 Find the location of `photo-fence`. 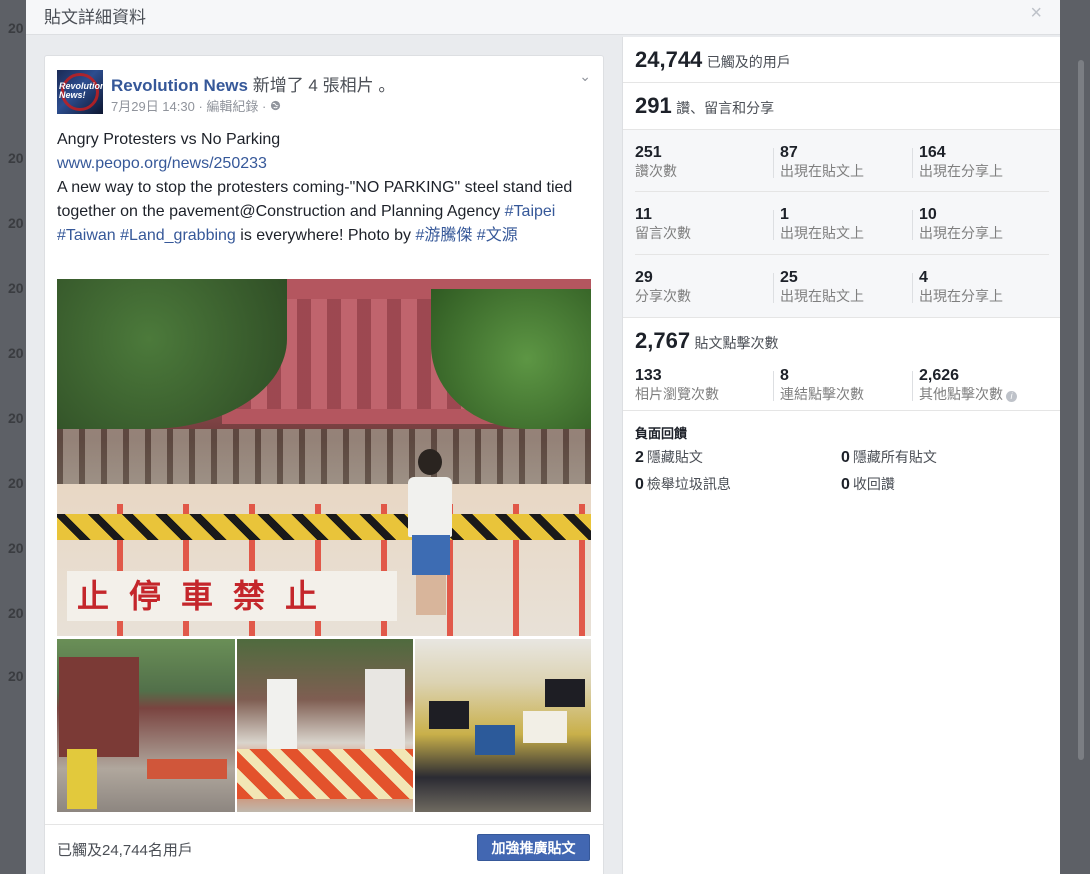

photo-fence is located at coordinates (324, 459).